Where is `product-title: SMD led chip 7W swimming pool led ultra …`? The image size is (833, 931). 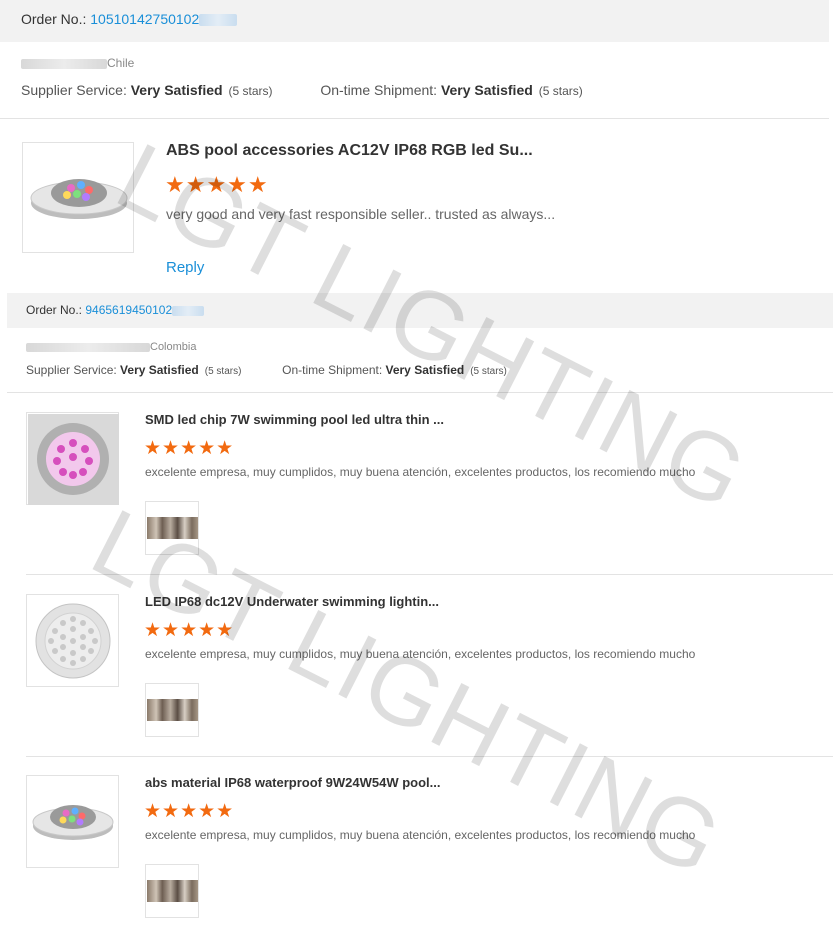 product-title: SMD led chip 7W swimming pool led ultra … is located at coordinates (294, 419).